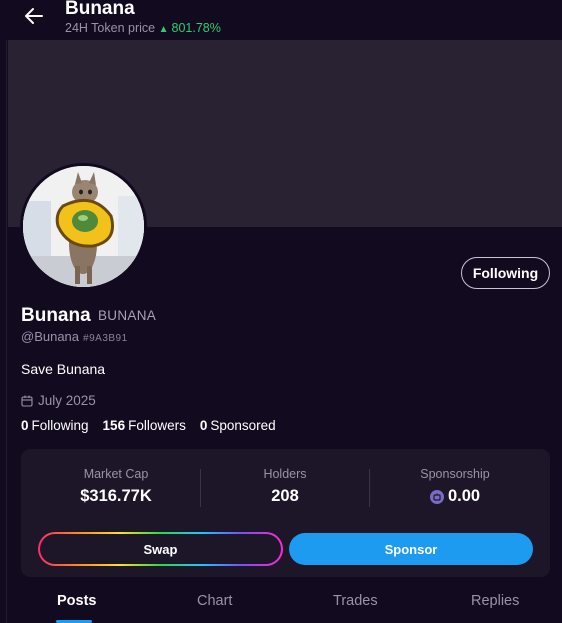 The image size is (562, 623). Describe the element at coordinates (495, 601) in the screenshot. I see `tab-replies: Replies` at that location.